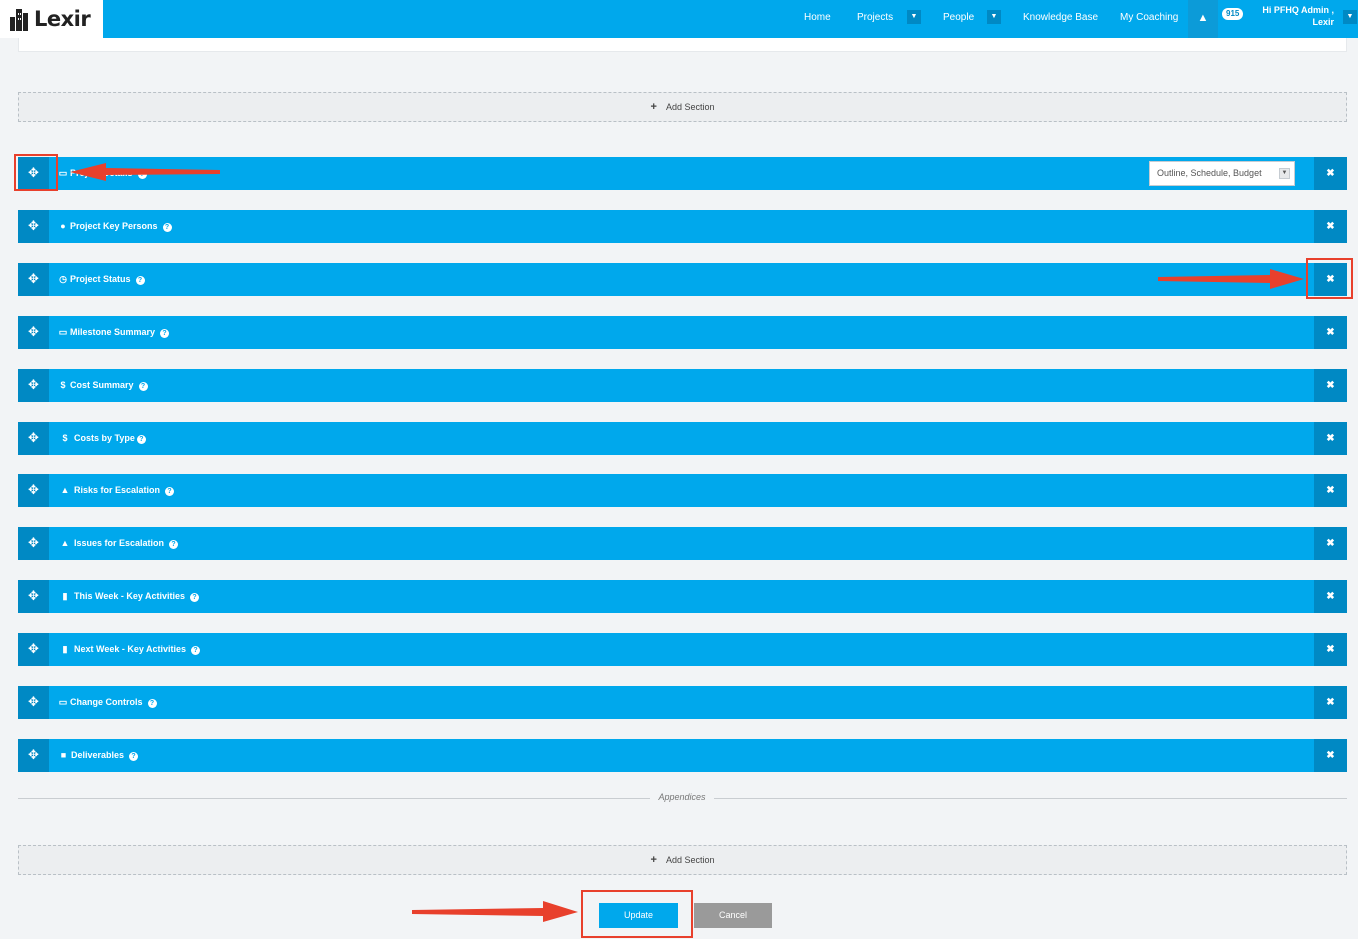  What do you see at coordinates (682, 438) in the screenshot?
I see `section-row-costs-by-type: ✥ $ Costs by Type? ✖` at bounding box center [682, 438].